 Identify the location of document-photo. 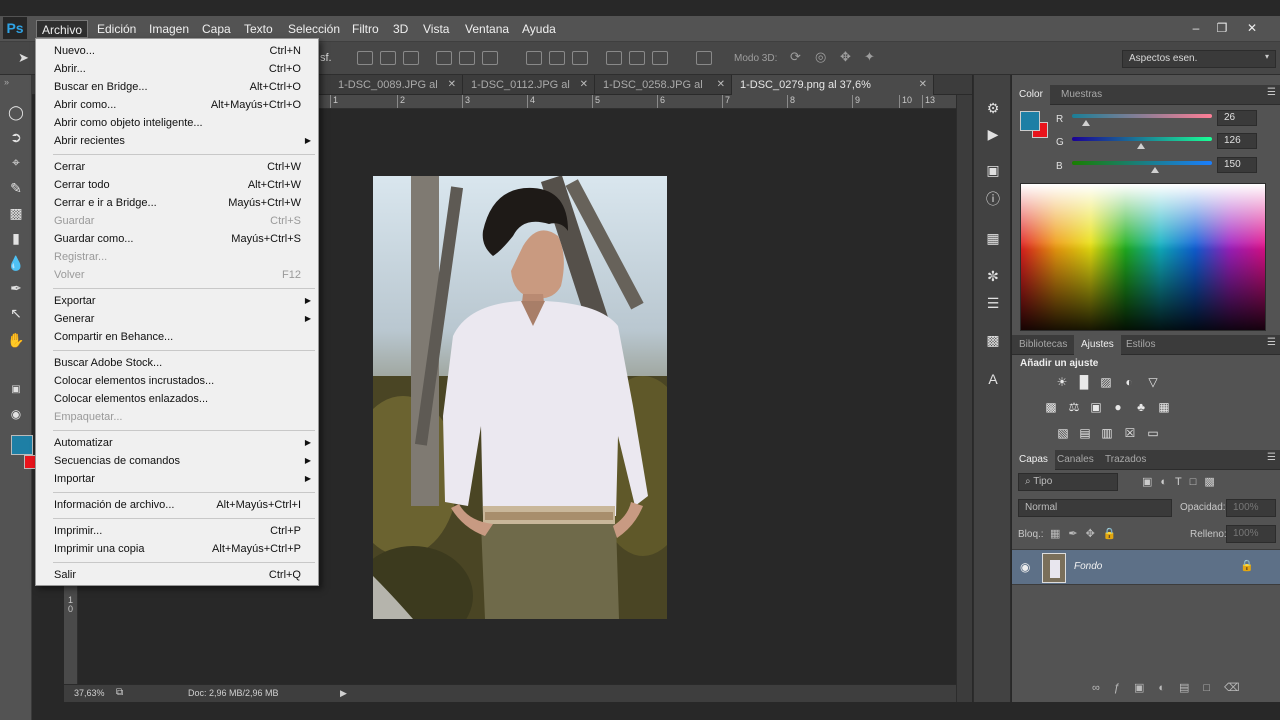
(520, 397).